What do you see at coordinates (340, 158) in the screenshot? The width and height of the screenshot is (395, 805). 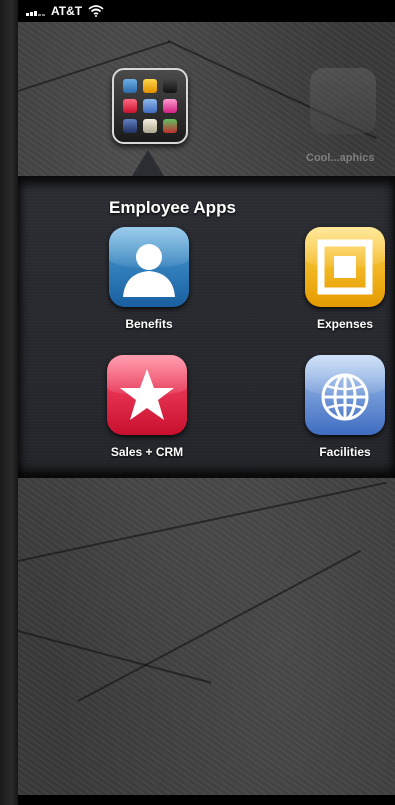 I see `background-app-label: Cool...aphics` at bounding box center [340, 158].